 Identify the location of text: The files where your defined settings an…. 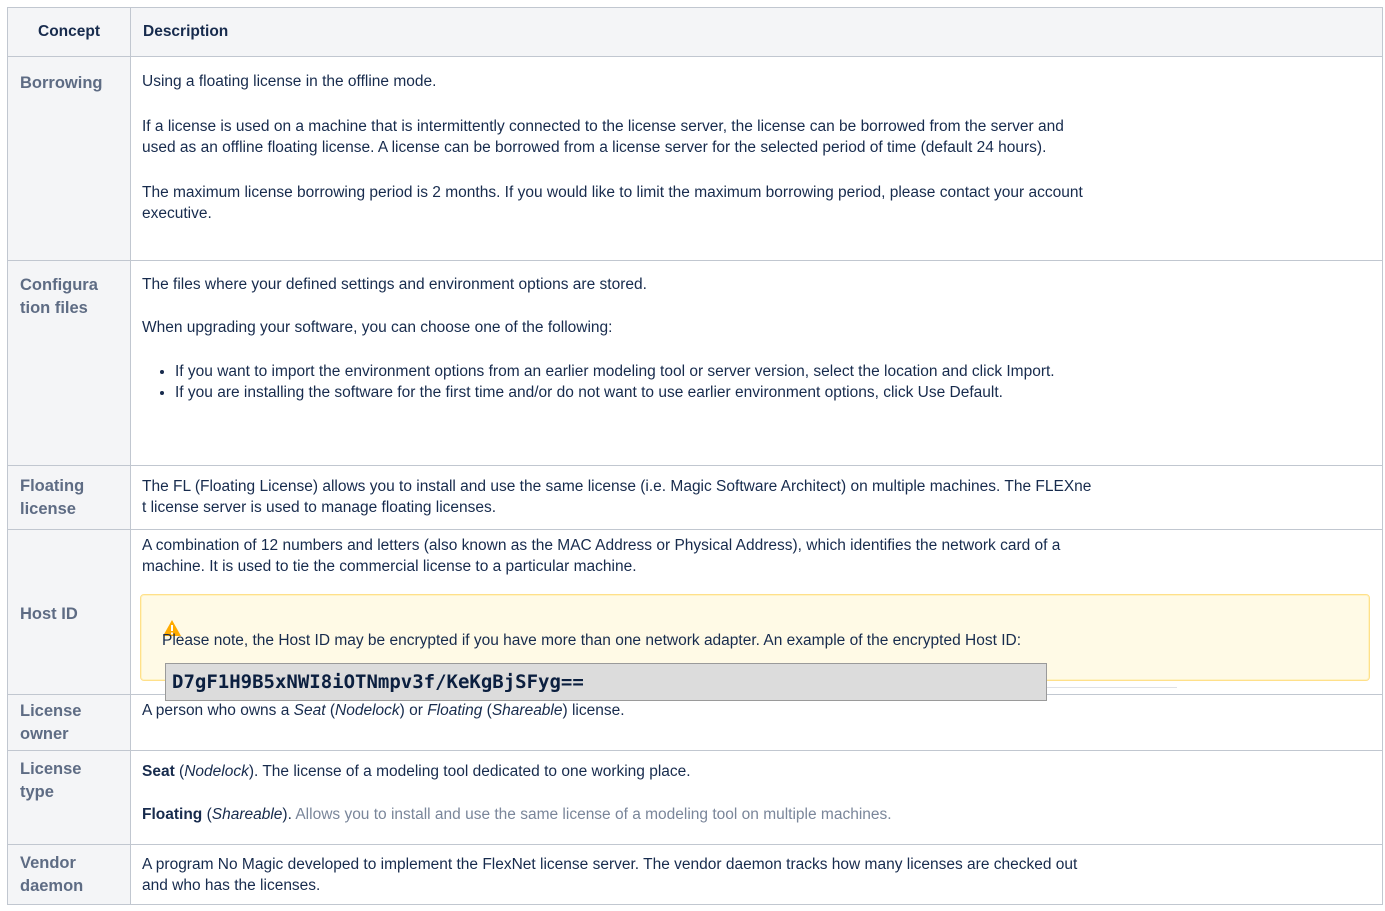
(394, 284).